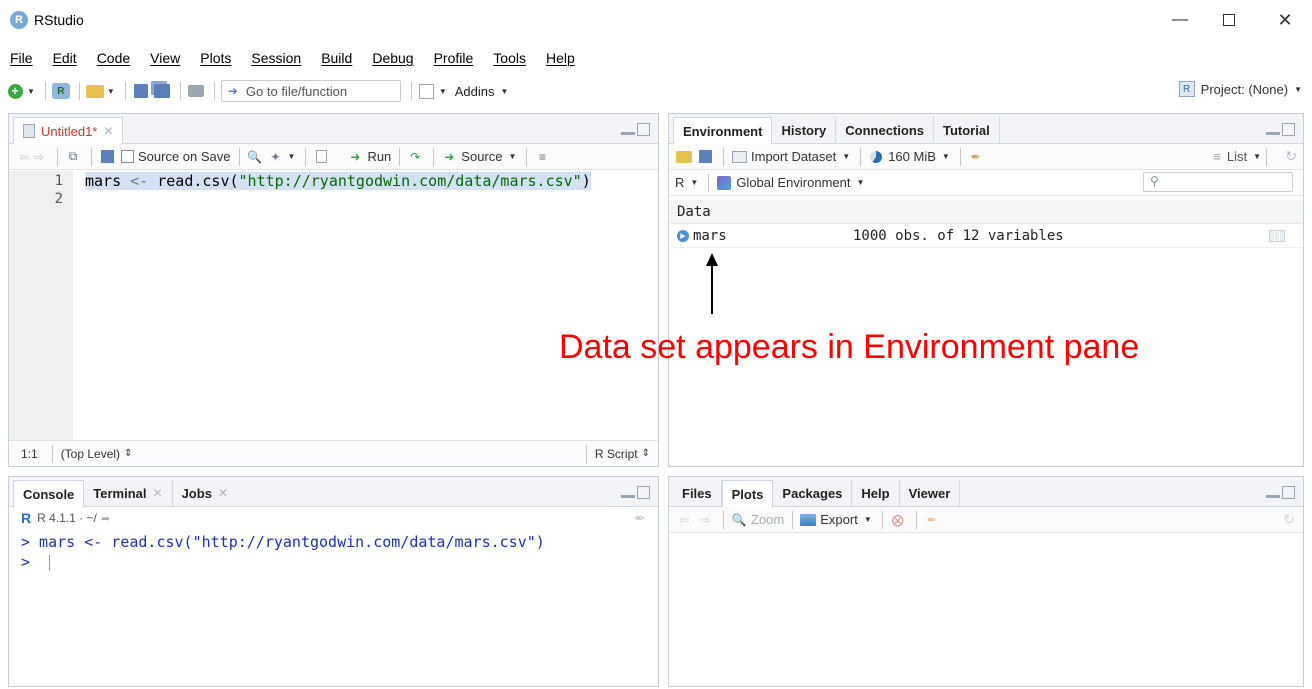 Image resolution: width=1312 pixels, height=689 pixels. I want to click on goto-wd-icon: ➦, so click(105, 518).